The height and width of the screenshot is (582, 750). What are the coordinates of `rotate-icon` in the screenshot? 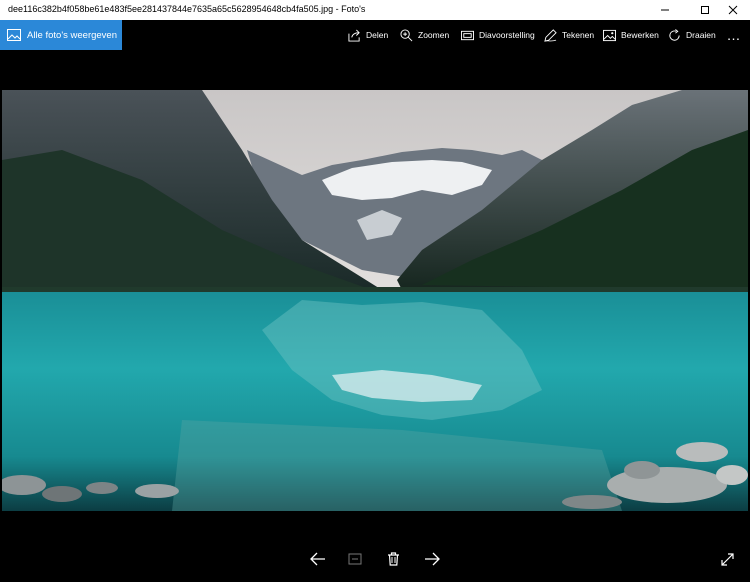 It's located at (674, 34).